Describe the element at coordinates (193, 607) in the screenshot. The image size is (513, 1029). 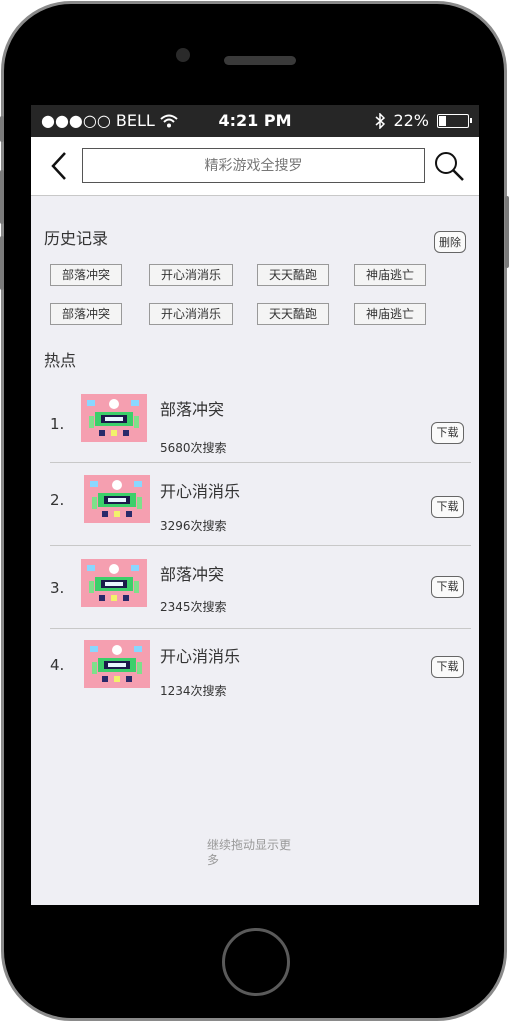
I see `search-count: 2345次搜索` at that location.